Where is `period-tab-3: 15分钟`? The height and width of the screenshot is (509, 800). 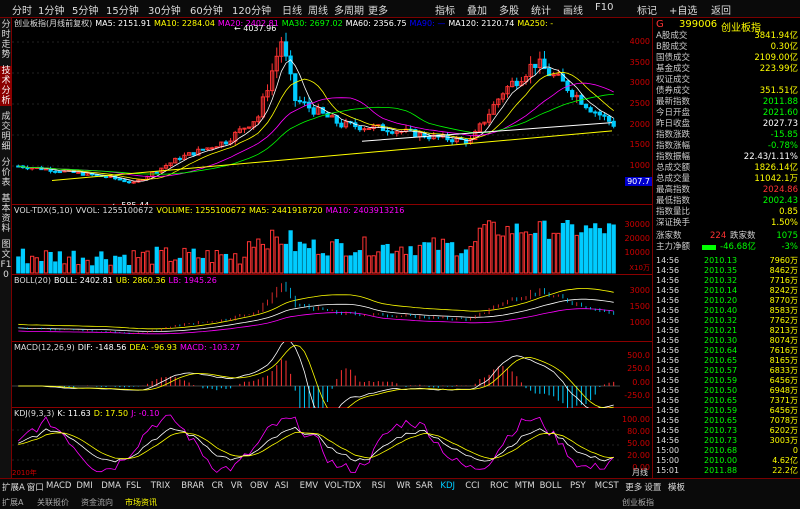
period-tab-3: 15分钟 is located at coordinates (122, 9).